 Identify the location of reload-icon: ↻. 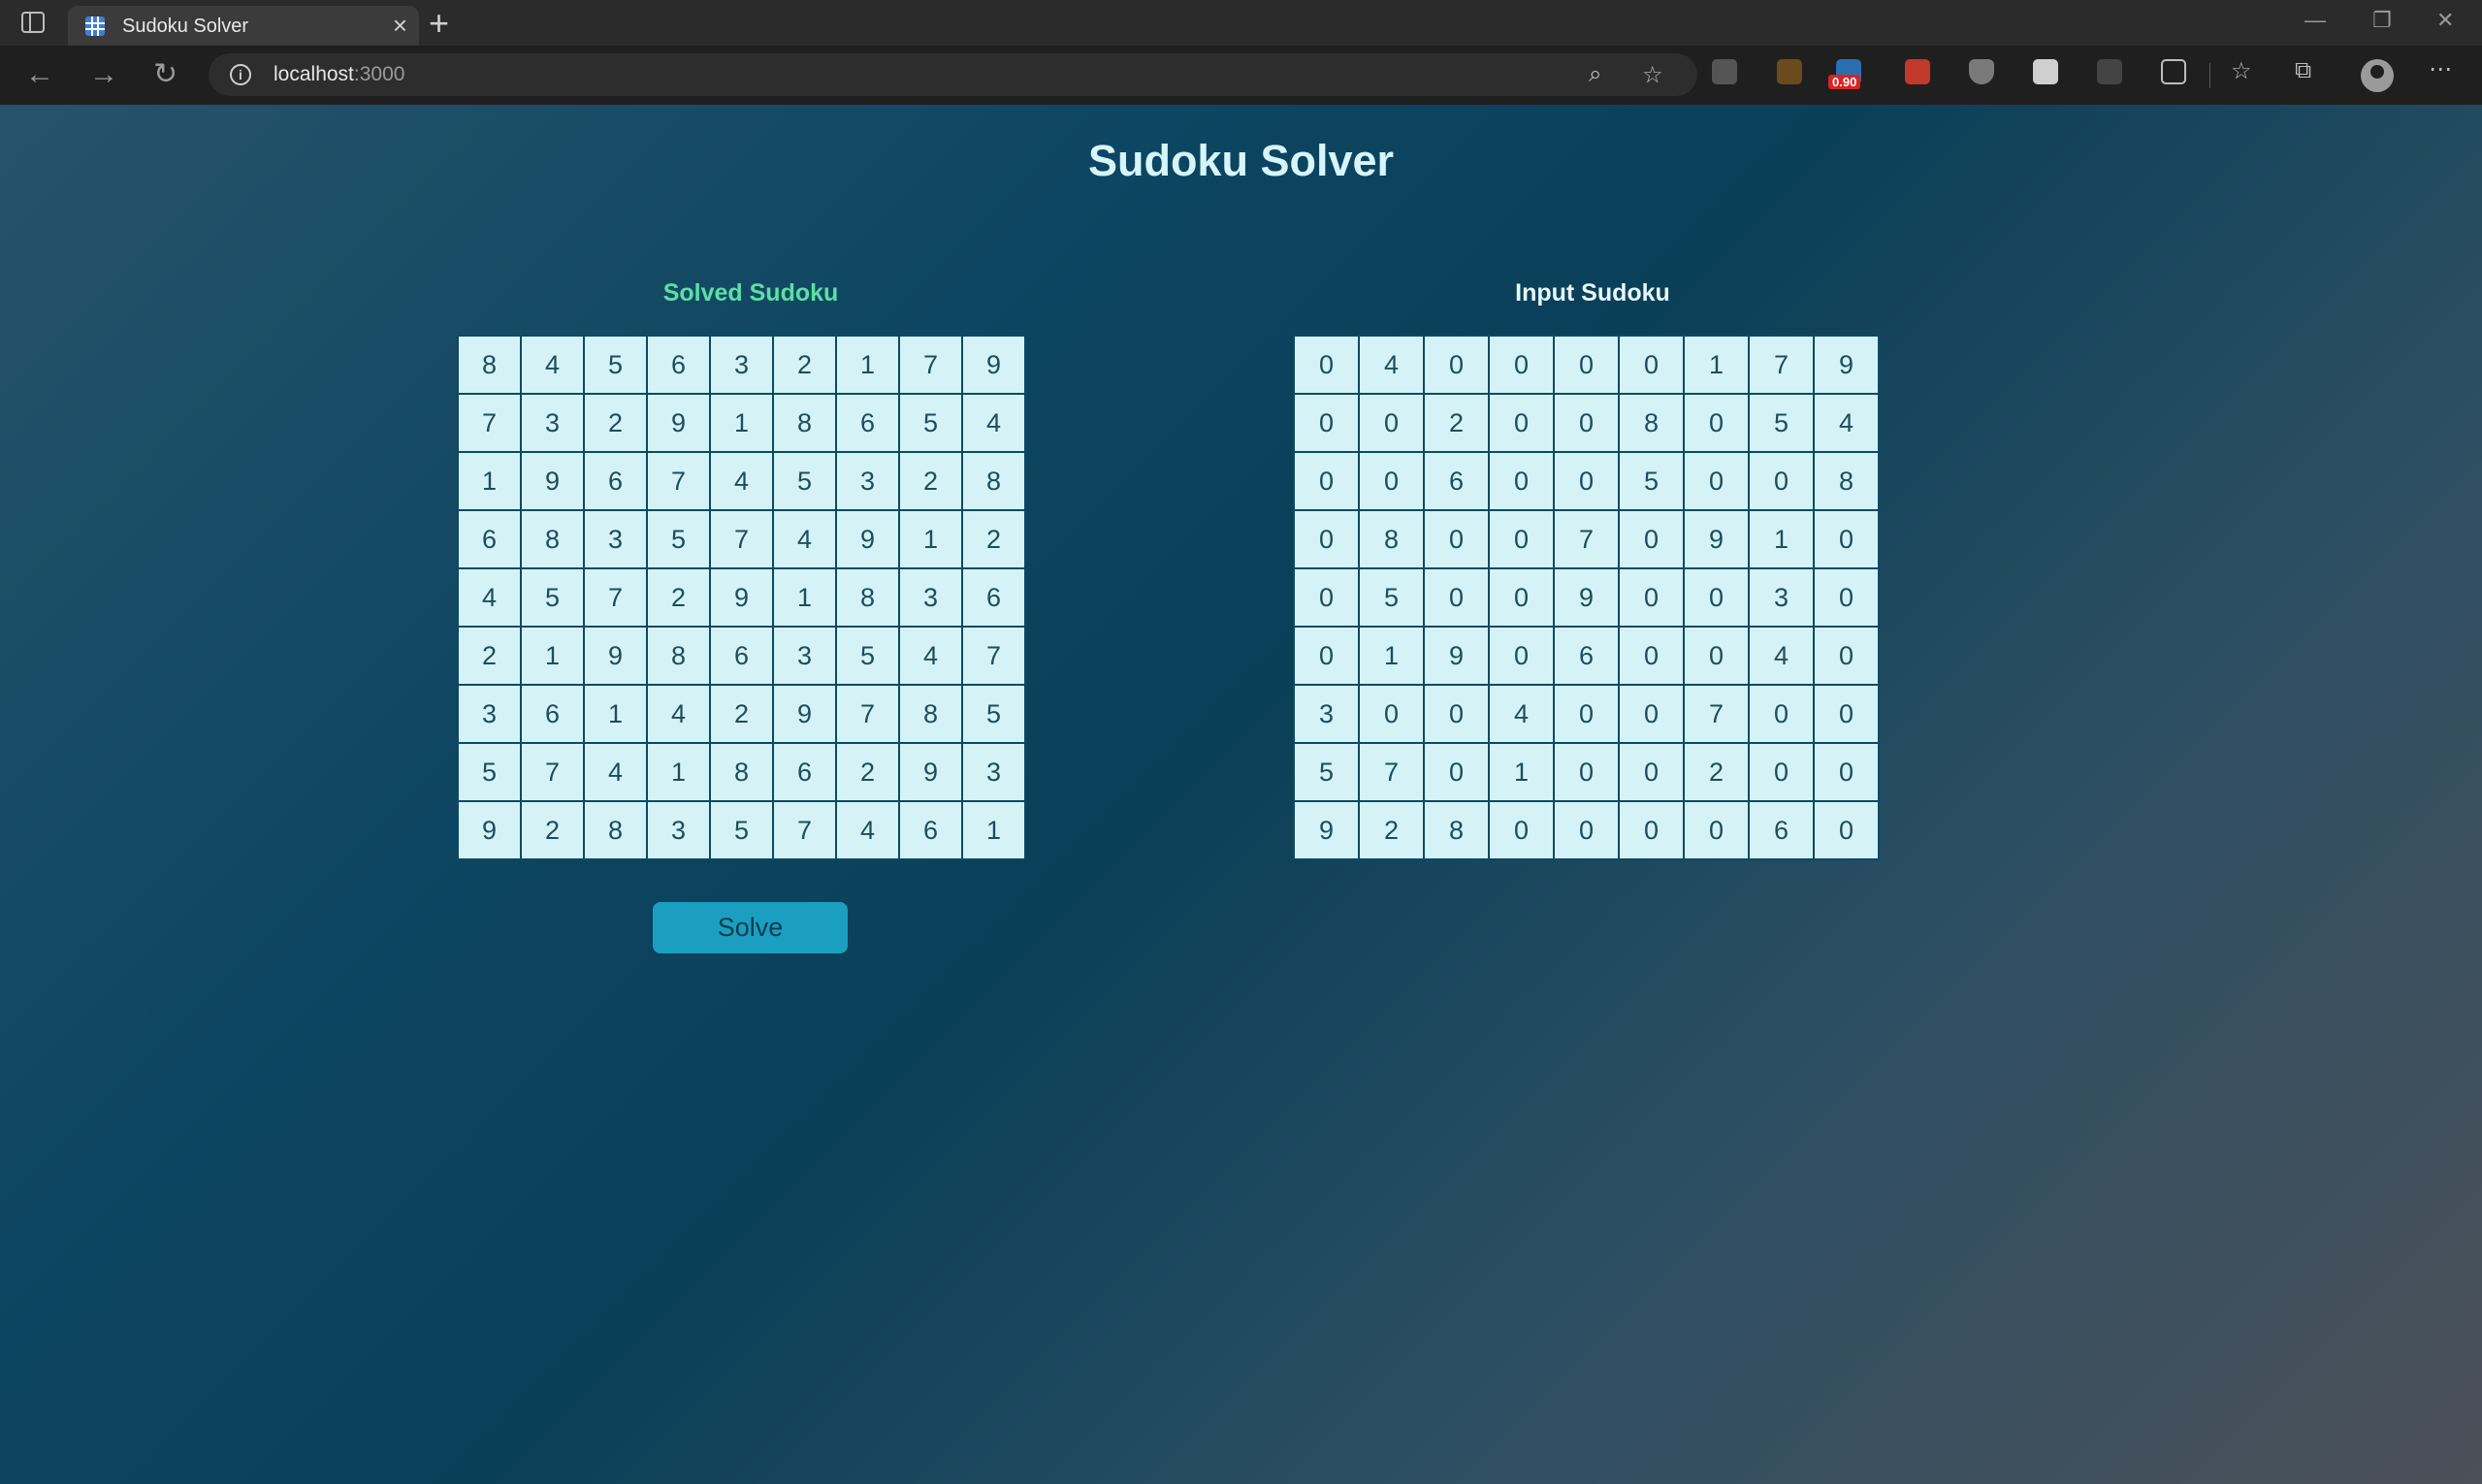
(165, 74).